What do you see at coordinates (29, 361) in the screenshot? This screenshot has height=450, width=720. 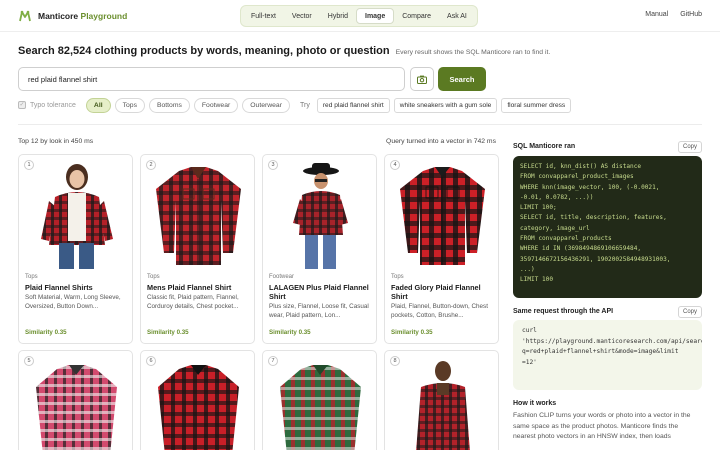 I see `rank-badge: 5` at bounding box center [29, 361].